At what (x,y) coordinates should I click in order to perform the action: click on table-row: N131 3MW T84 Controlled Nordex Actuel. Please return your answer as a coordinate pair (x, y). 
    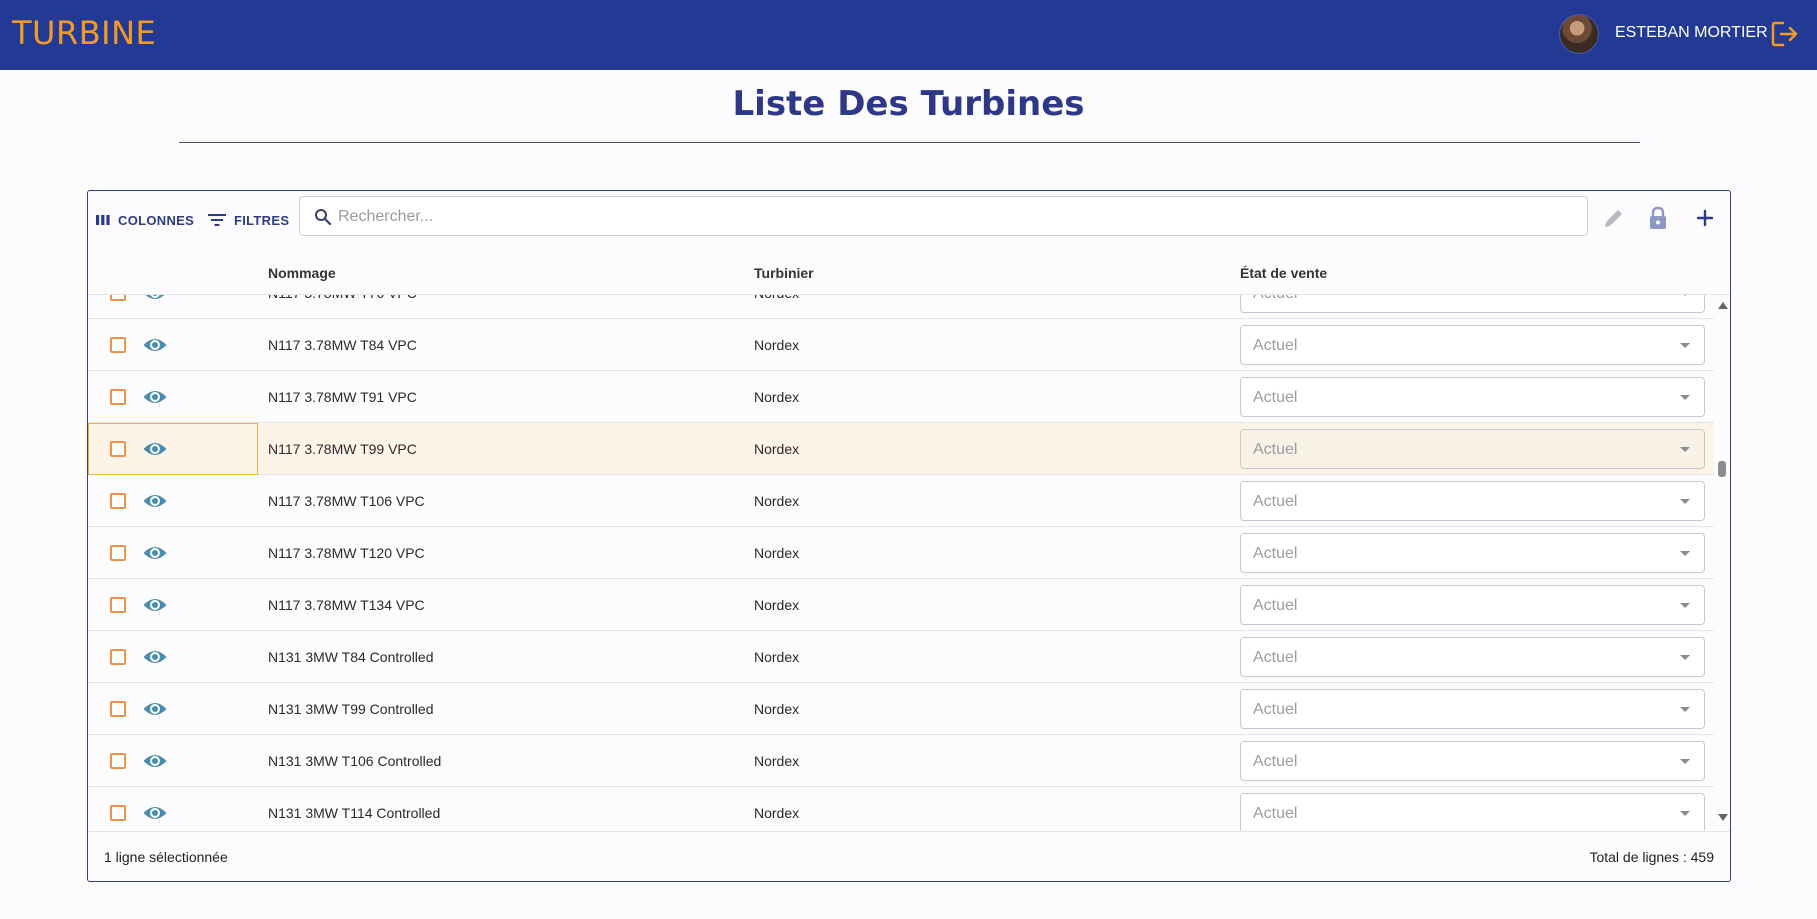
    Looking at the image, I should click on (901, 657).